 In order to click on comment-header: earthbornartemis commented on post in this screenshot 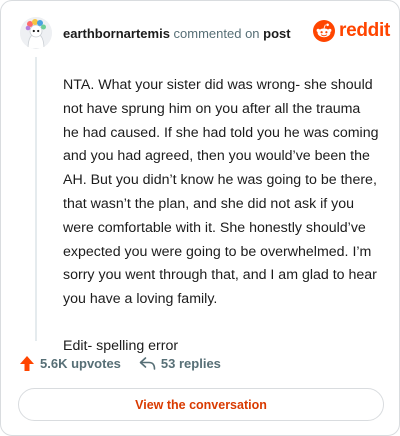, I will do `click(177, 33)`.